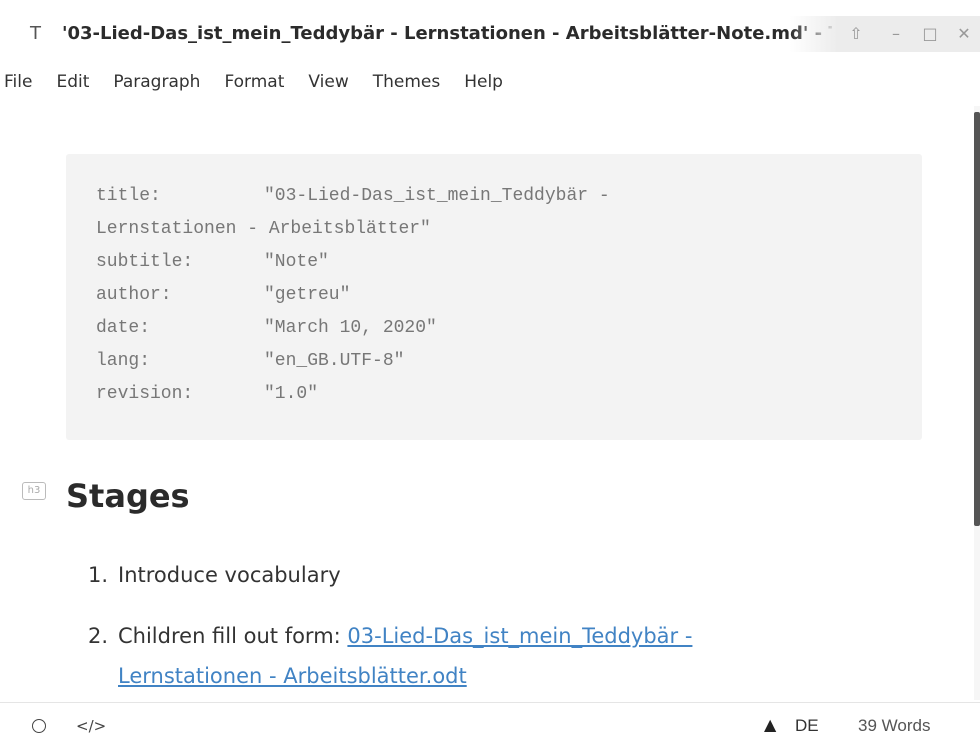 Image resolution: width=980 pixels, height=749 pixels. I want to click on outline-toggle-icon, so click(39, 726).